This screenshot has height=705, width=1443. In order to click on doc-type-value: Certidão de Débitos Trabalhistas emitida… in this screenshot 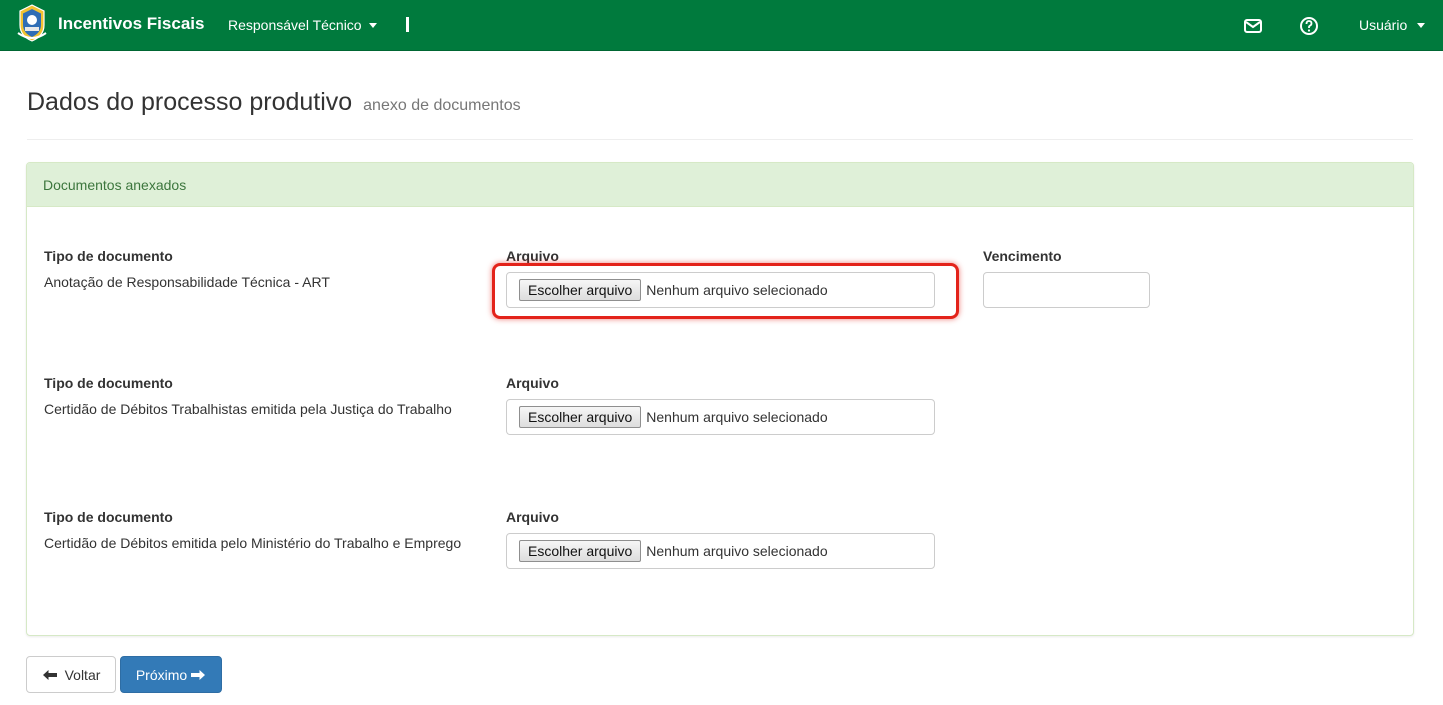, I will do `click(248, 409)`.